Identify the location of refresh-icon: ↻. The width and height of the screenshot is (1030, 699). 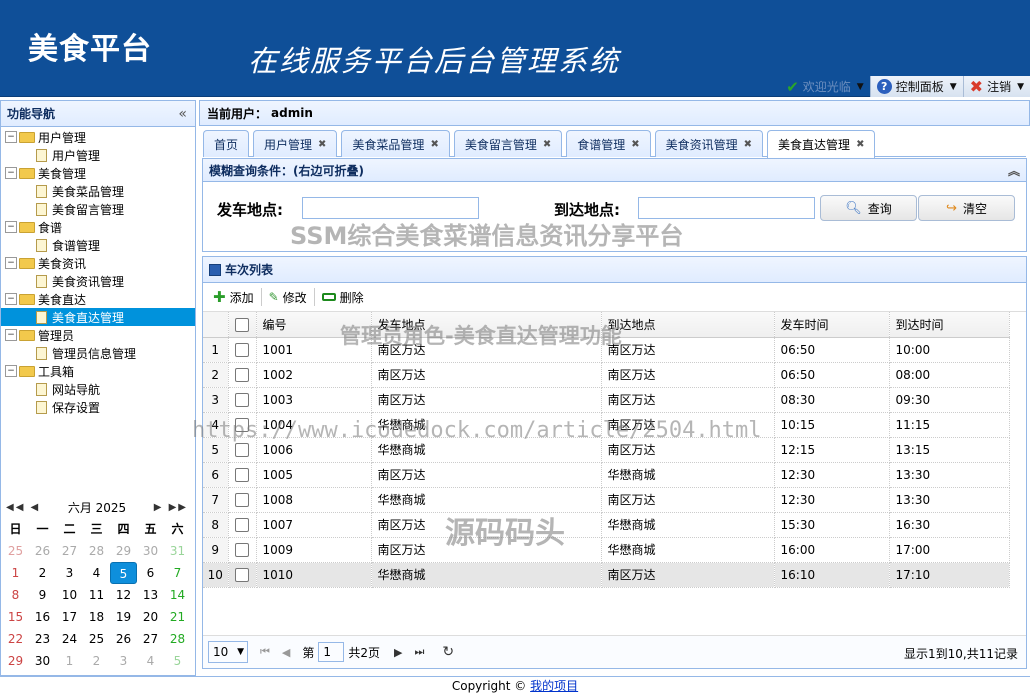
(448, 652).